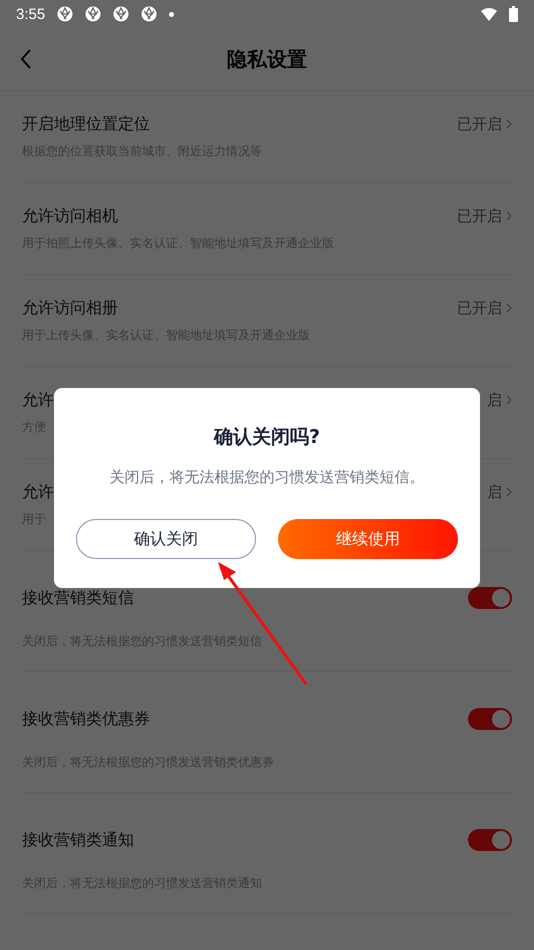 The height and width of the screenshot is (950, 534). I want to click on dialog-title: 确认关闭吗?, so click(267, 437).